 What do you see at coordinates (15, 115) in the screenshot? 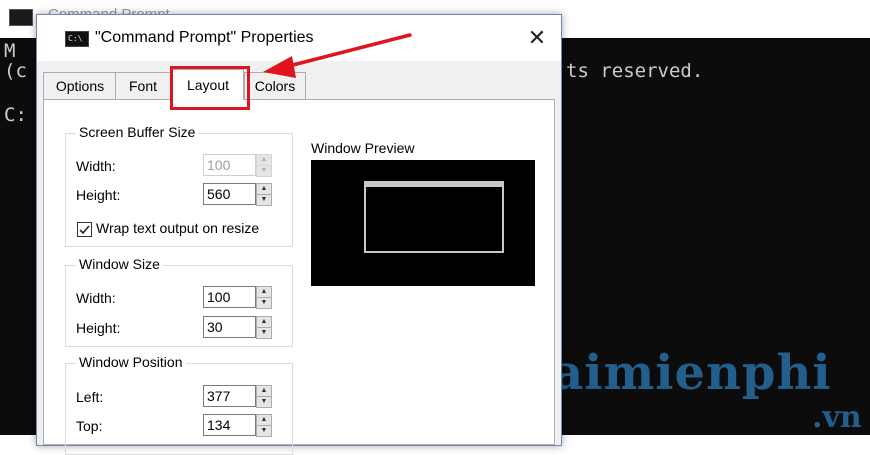
I see `console-line: C:` at bounding box center [15, 115].